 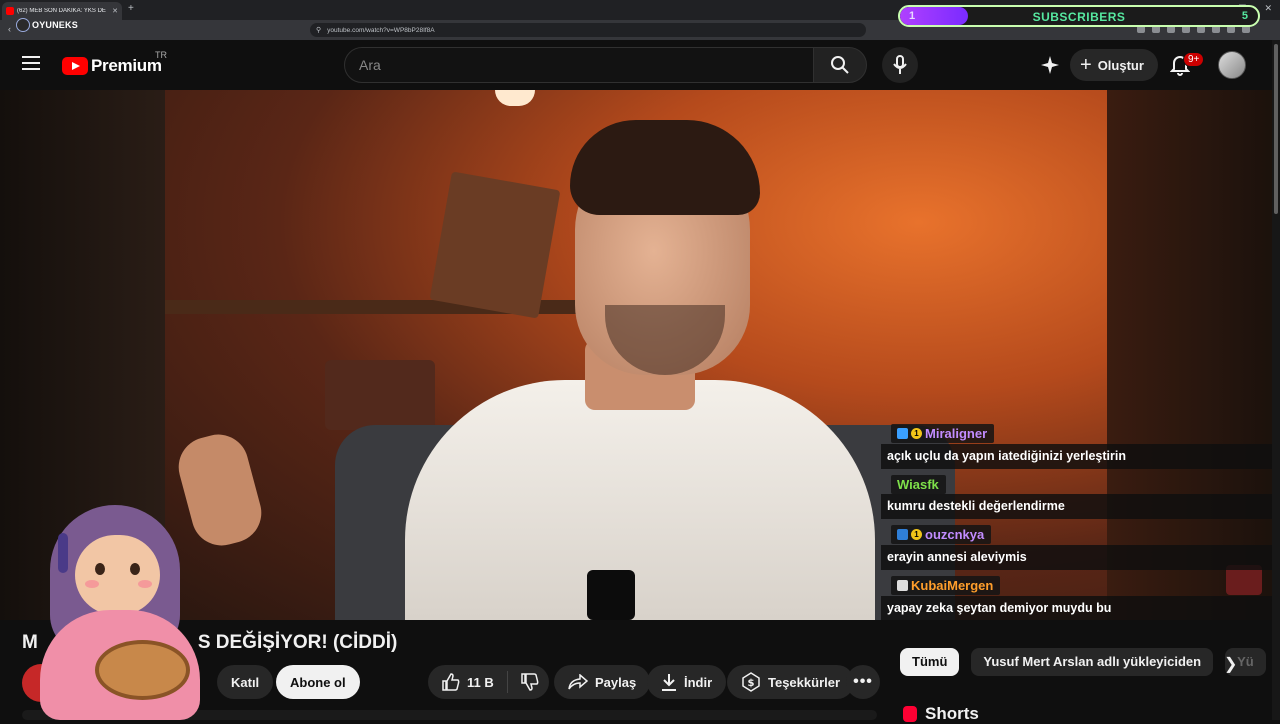 I want to click on create-button: + Oluştur, so click(x=1114, y=65).